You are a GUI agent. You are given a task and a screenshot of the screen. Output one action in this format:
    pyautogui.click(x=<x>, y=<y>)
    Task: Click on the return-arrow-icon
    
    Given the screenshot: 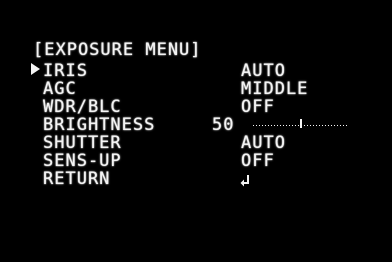 What is the action you would take?
    pyautogui.click(x=245, y=181)
    